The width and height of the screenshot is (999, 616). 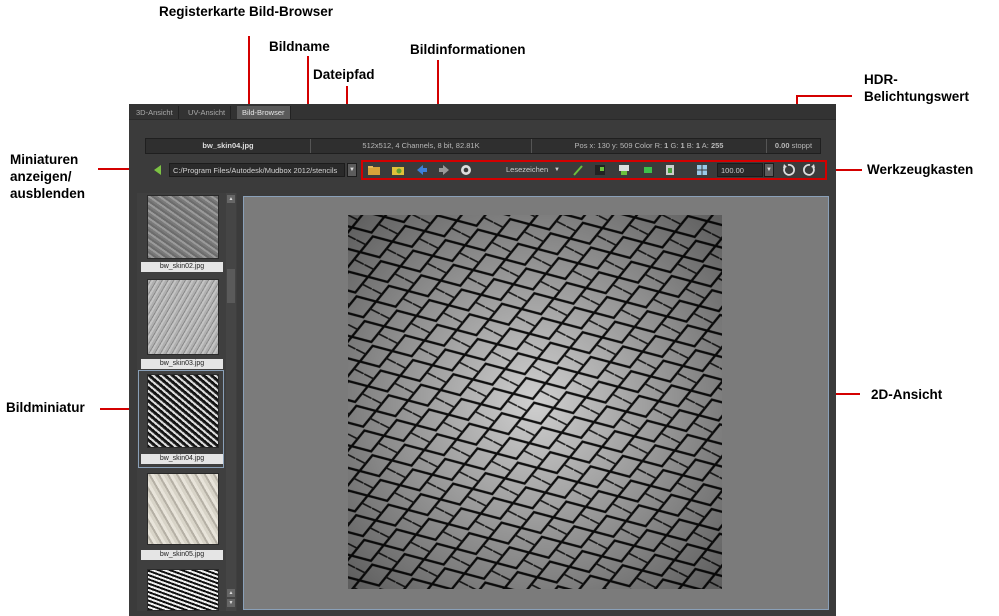 I want to click on folder-open-icon, so click(x=374, y=170).